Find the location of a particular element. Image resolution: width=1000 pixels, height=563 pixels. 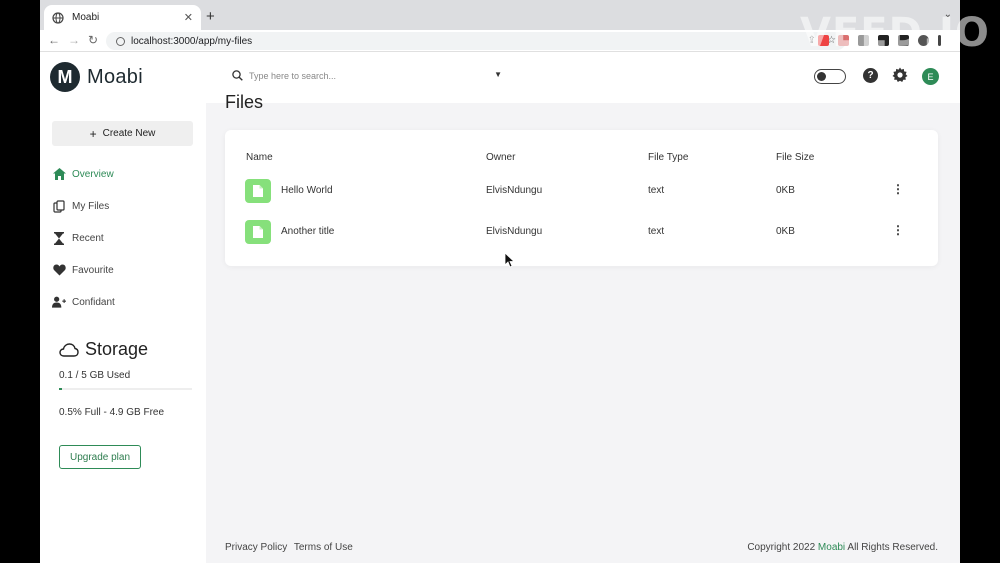

sidebar-item-overview: Overview is located at coordinates (83, 174).